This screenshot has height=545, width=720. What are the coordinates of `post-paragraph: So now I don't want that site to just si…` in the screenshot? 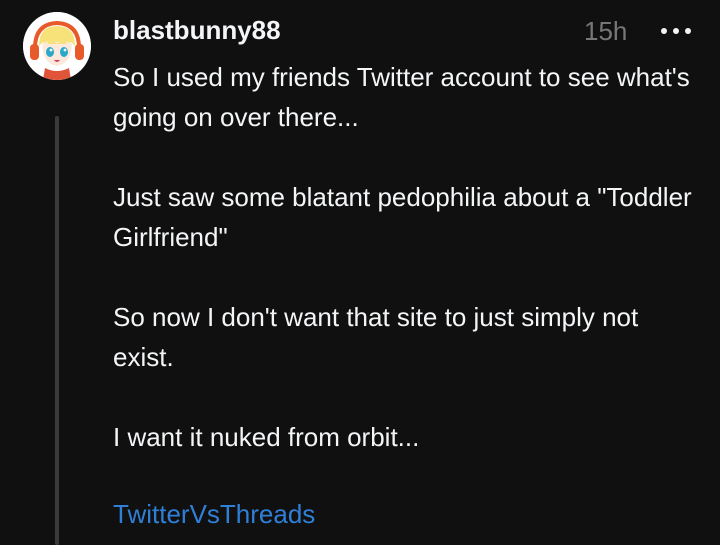 It's located at (376, 337).